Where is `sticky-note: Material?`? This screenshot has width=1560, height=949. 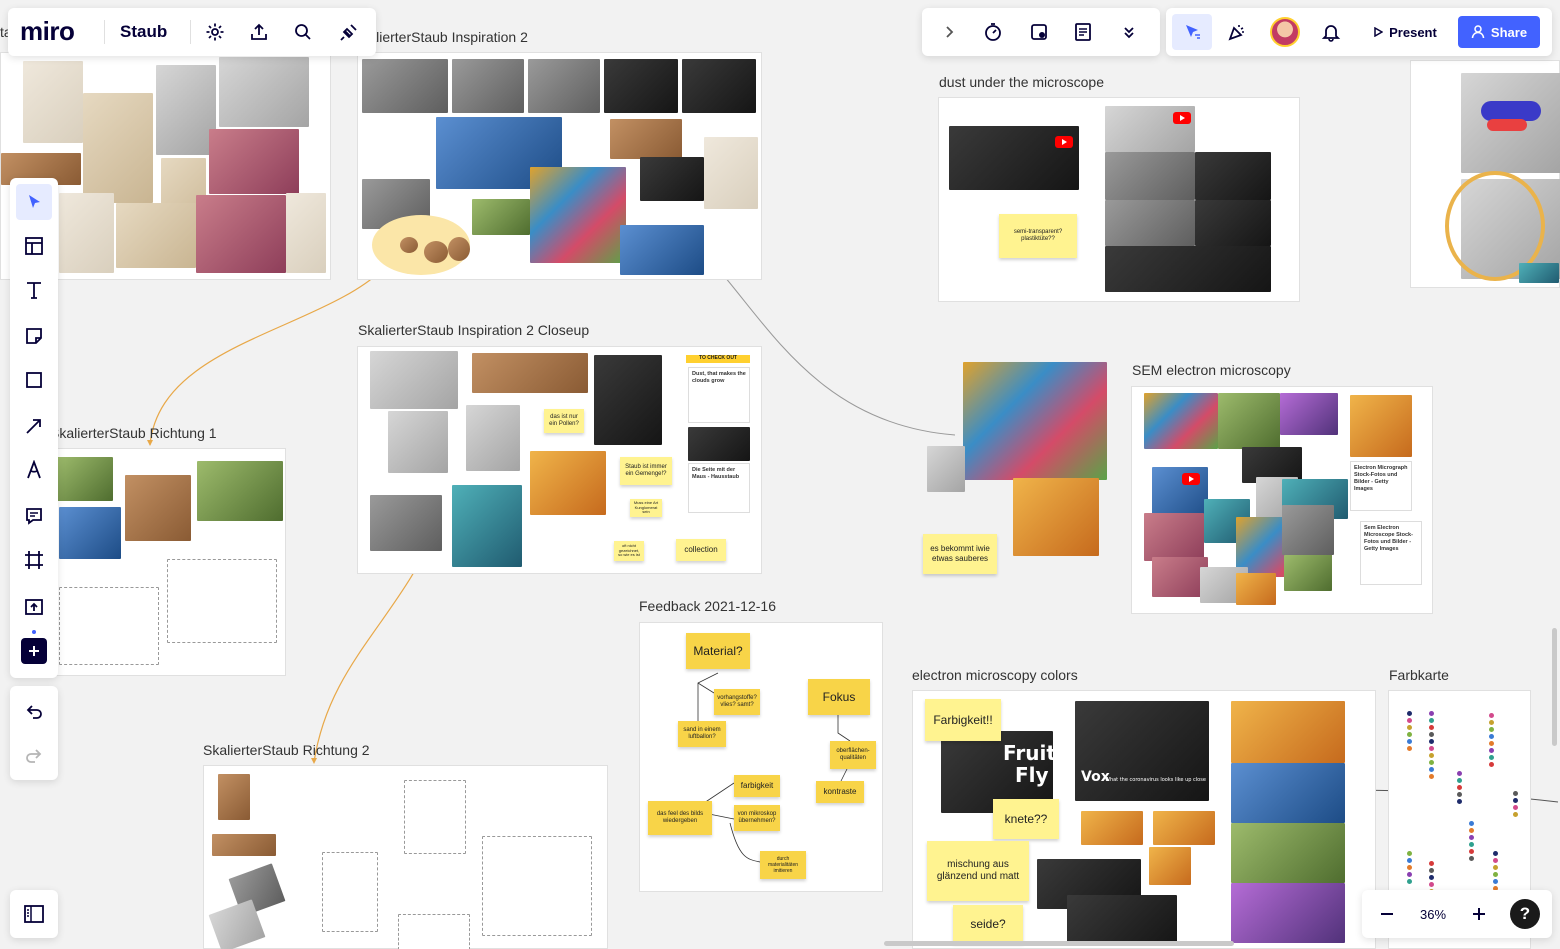 sticky-note: Material? is located at coordinates (718, 651).